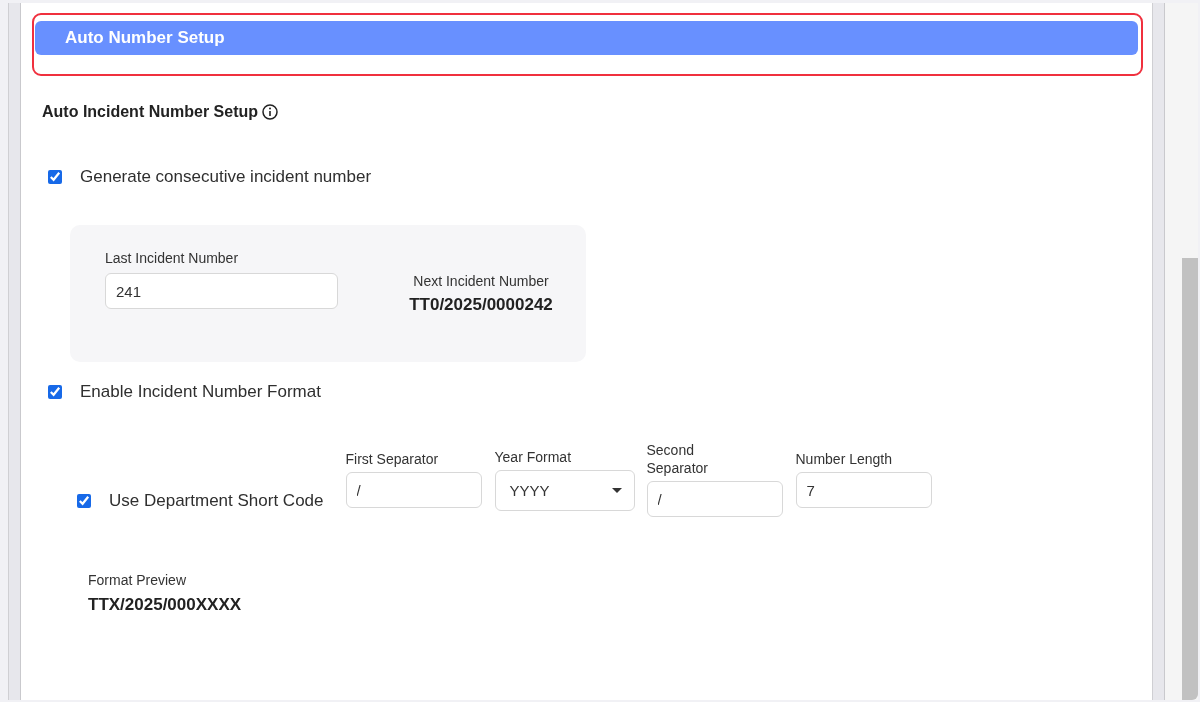  Describe the element at coordinates (564, 490) in the screenshot. I see `dropdown: YYYY` at that location.